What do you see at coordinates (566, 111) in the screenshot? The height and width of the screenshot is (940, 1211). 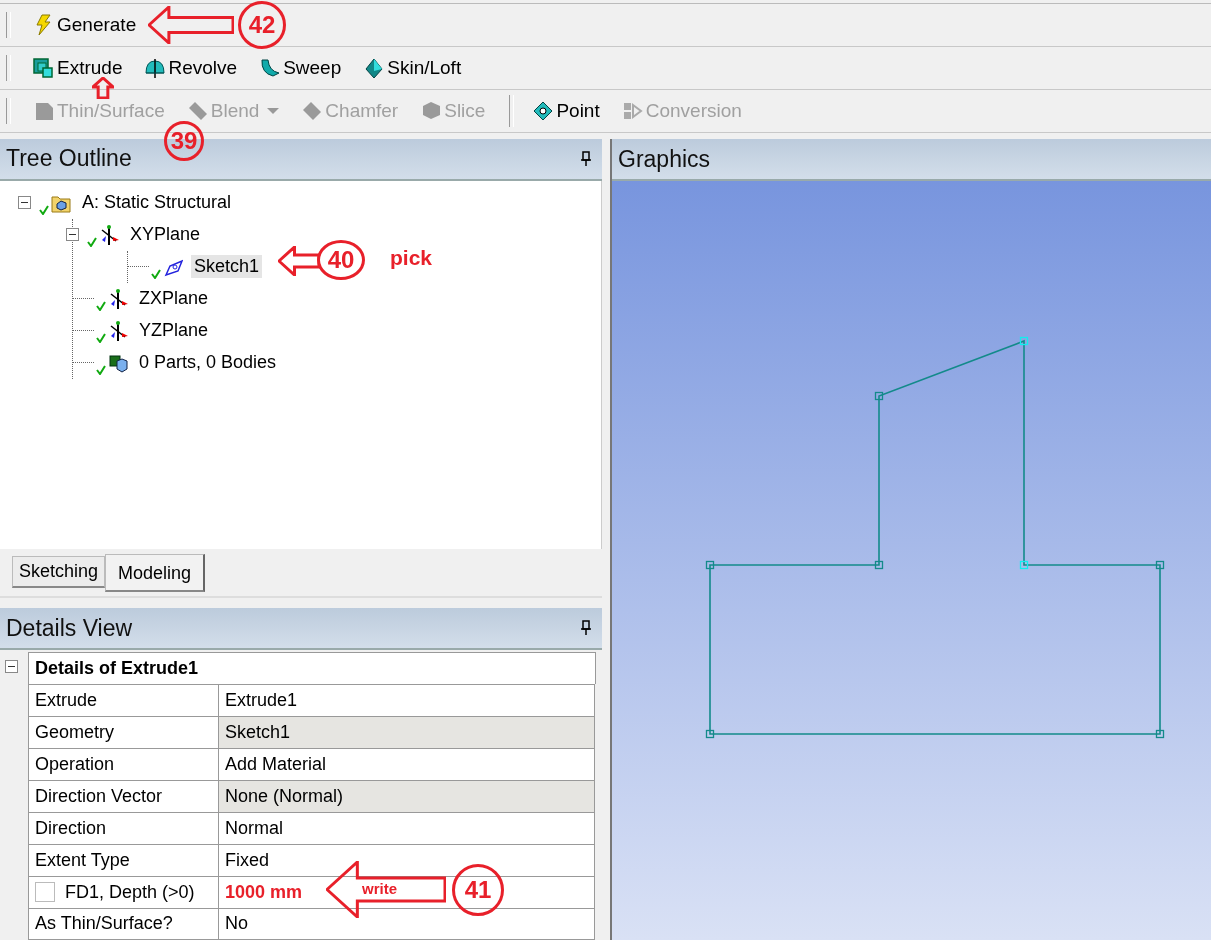 I see `toolbar-button: Point` at bounding box center [566, 111].